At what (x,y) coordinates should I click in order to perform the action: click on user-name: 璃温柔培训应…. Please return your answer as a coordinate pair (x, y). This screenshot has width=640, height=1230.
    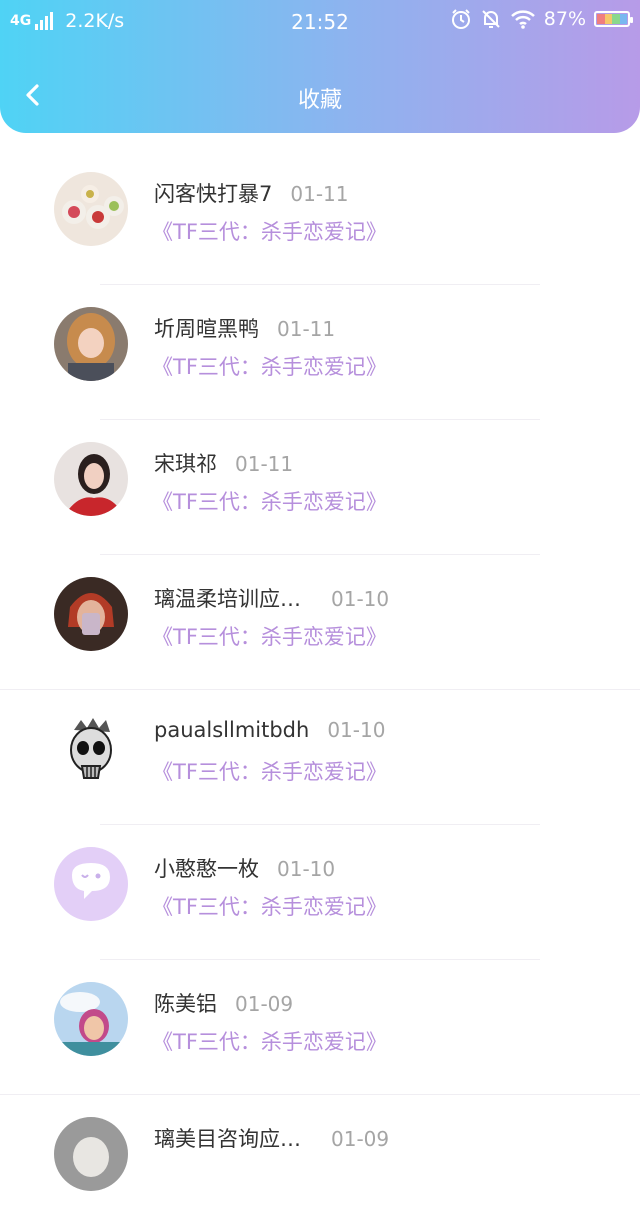
    Looking at the image, I should click on (227, 599).